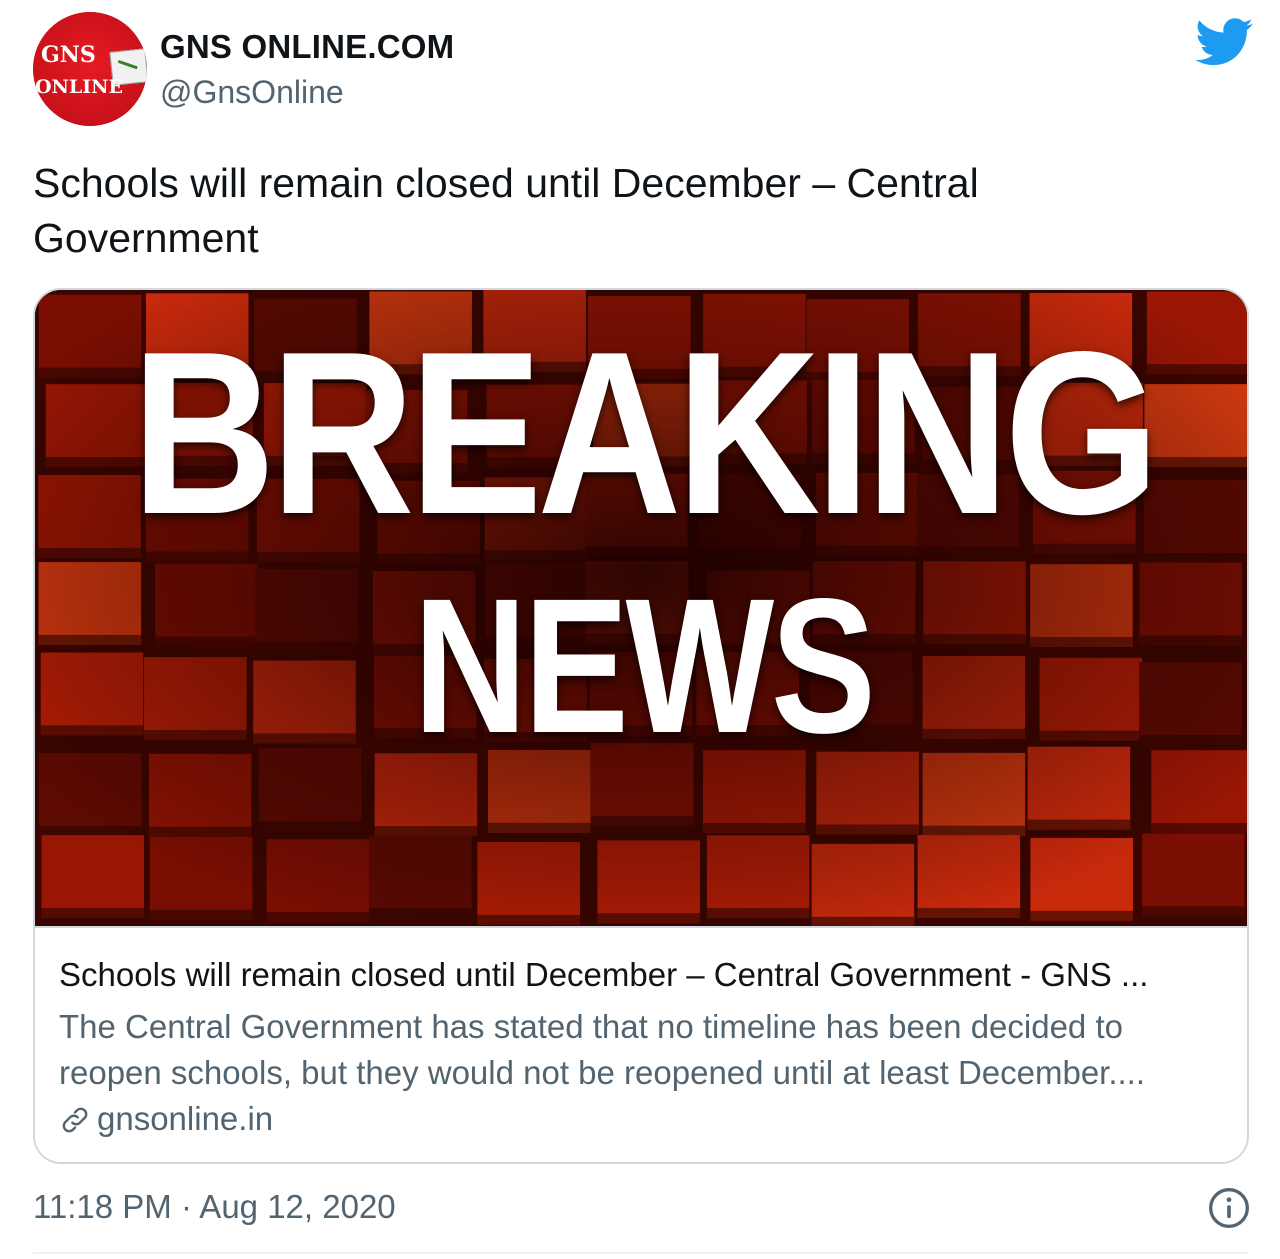  What do you see at coordinates (185, 1118) in the screenshot?
I see `card-domain-text: gnsonline.in` at bounding box center [185, 1118].